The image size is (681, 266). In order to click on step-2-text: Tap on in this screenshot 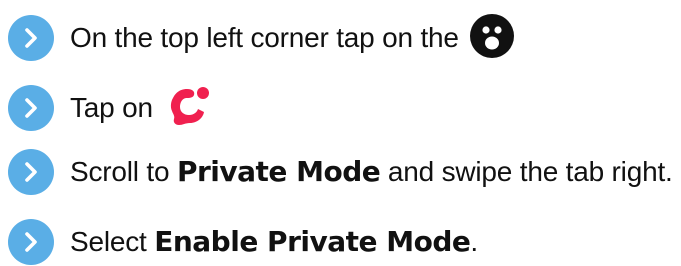, I will do `click(111, 108)`.